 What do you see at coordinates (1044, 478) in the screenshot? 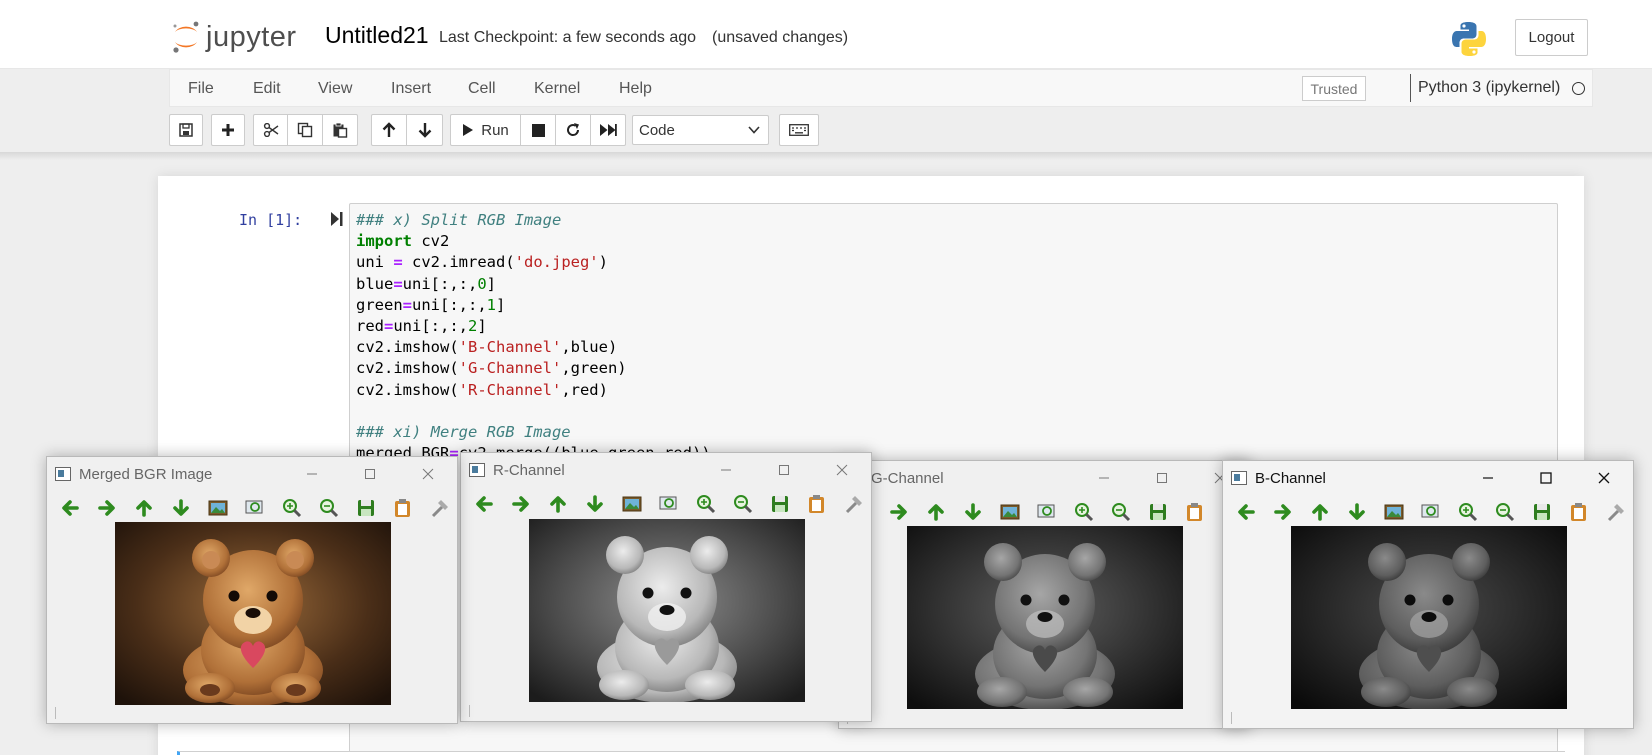
I see `window-titlebar: G-Channel` at bounding box center [1044, 478].